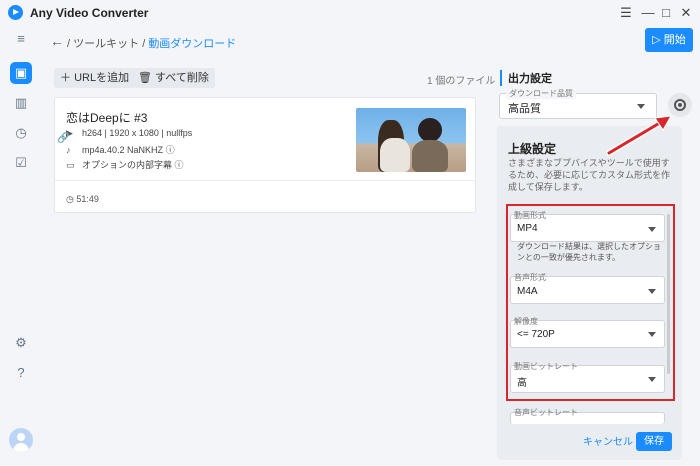  What do you see at coordinates (21, 373) in the screenshot?
I see `help-icon: ?` at bounding box center [21, 373].